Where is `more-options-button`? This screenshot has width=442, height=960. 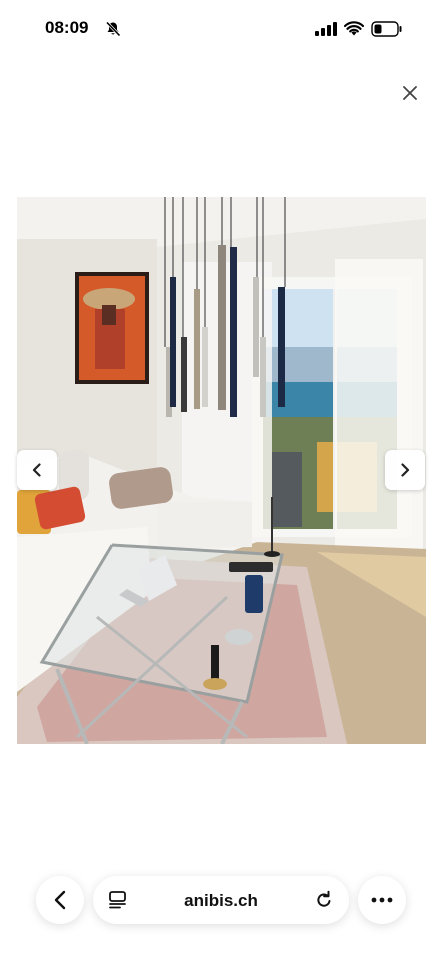
more-options-button is located at coordinates (382, 900).